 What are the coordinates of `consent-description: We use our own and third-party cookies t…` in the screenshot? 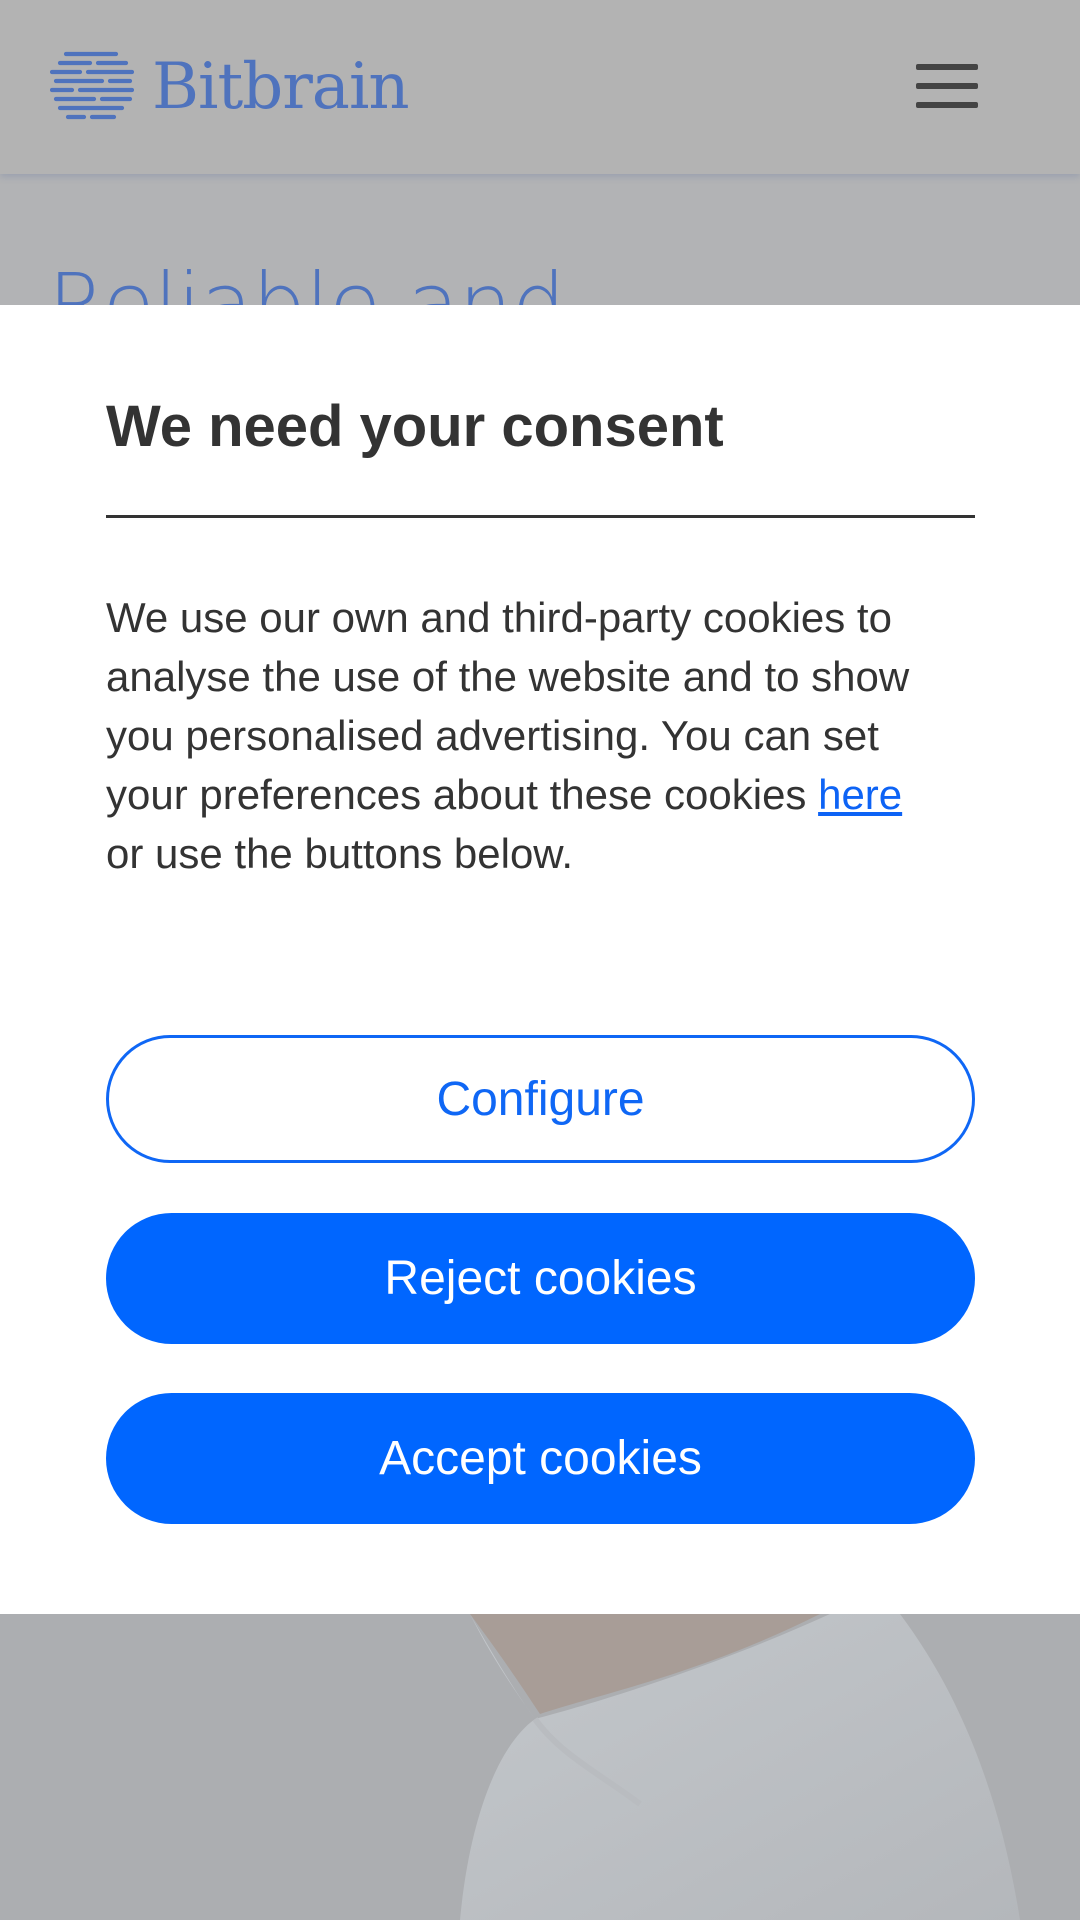 It's located at (556, 735).